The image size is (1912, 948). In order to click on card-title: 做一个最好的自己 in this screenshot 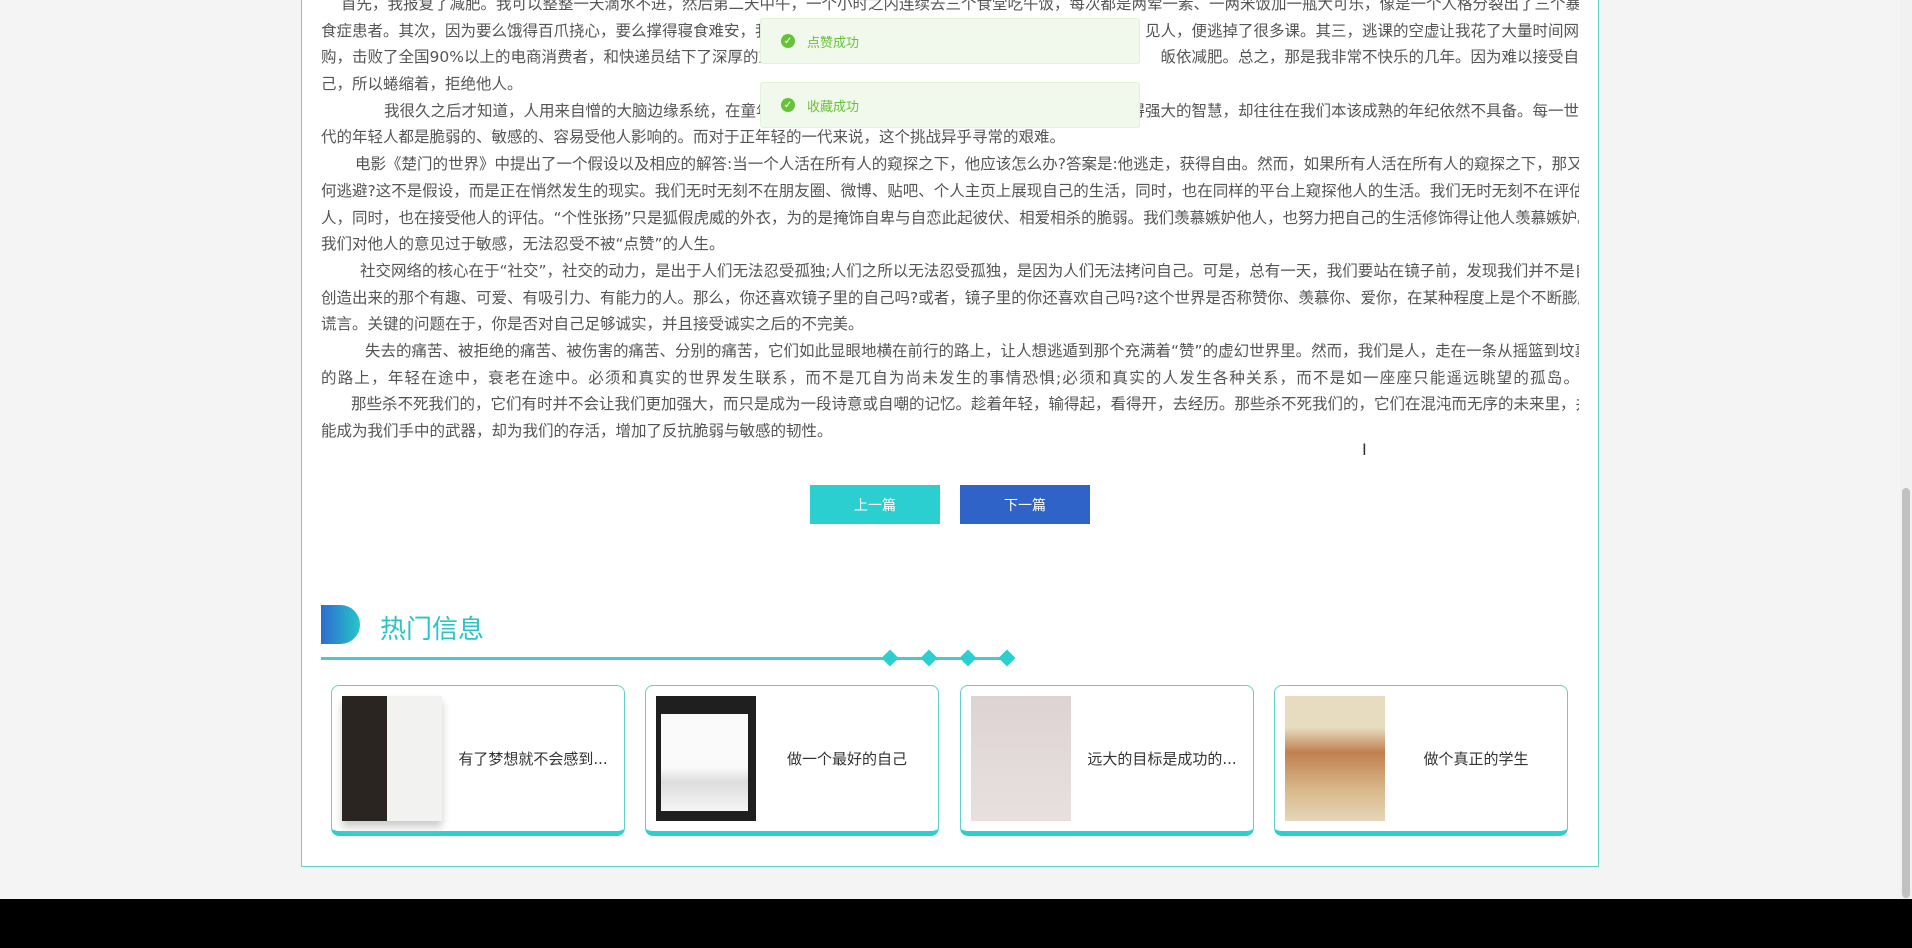, I will do `click(846, 759)`.